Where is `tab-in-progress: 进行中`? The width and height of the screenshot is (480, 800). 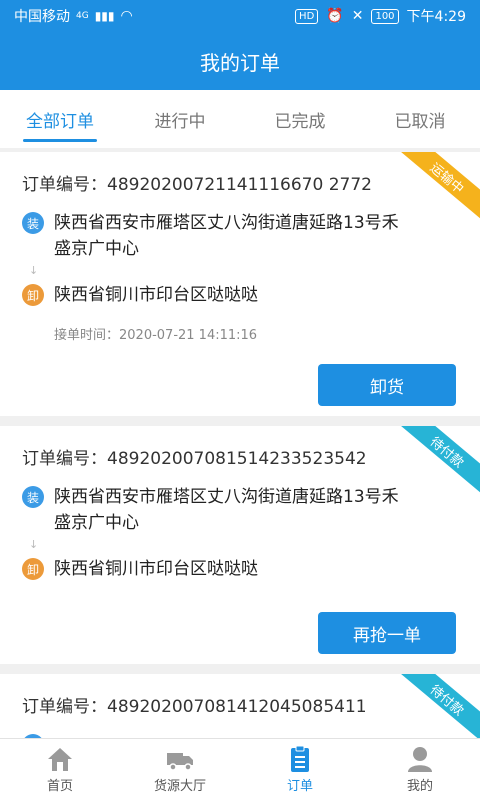 tab-in-progress: 进行中 is located at coordinates (180, 119).